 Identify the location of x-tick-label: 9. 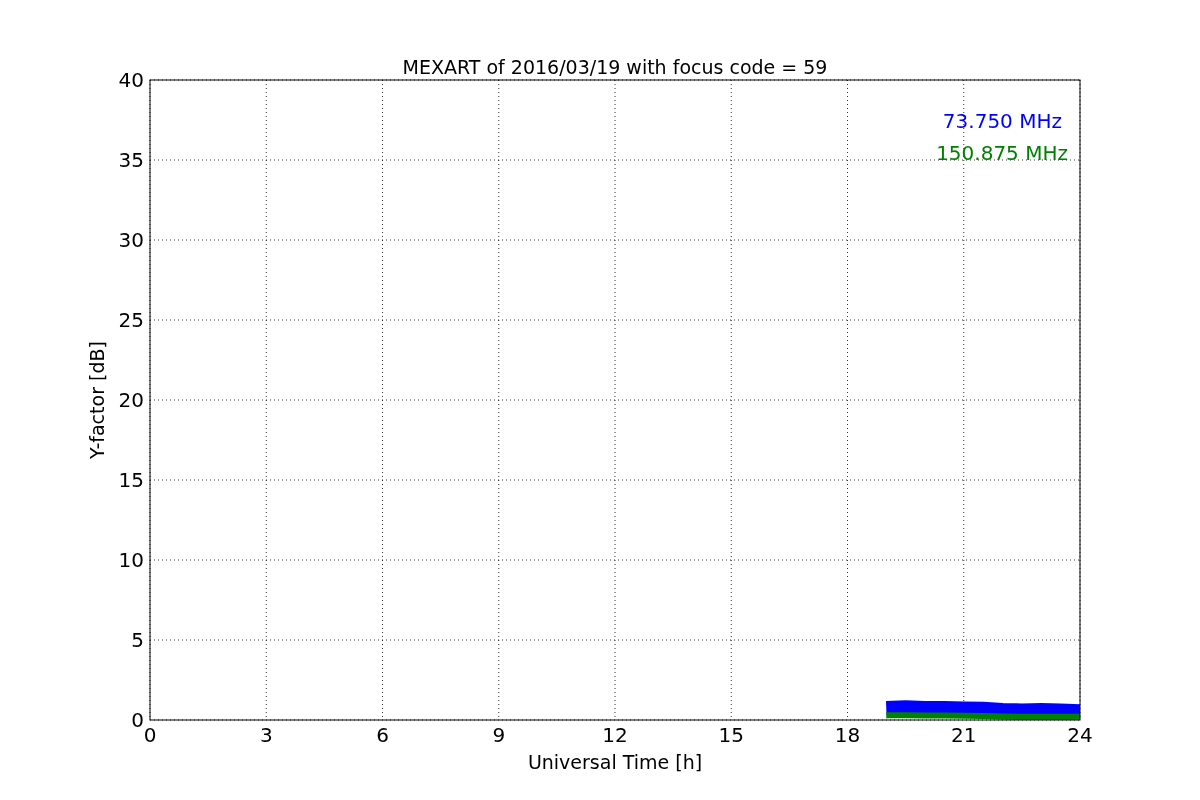
(499, 735).